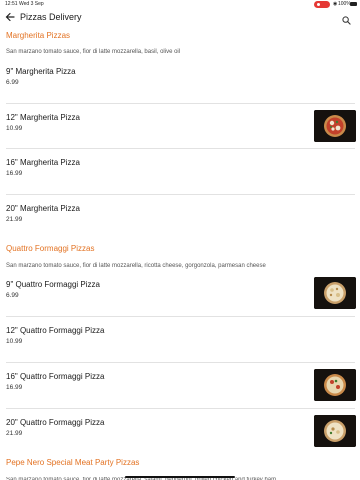  Describe the element at coordinates (180, 18) in the screenshot. I see `app-header: Pizzas Delivery` at that location.